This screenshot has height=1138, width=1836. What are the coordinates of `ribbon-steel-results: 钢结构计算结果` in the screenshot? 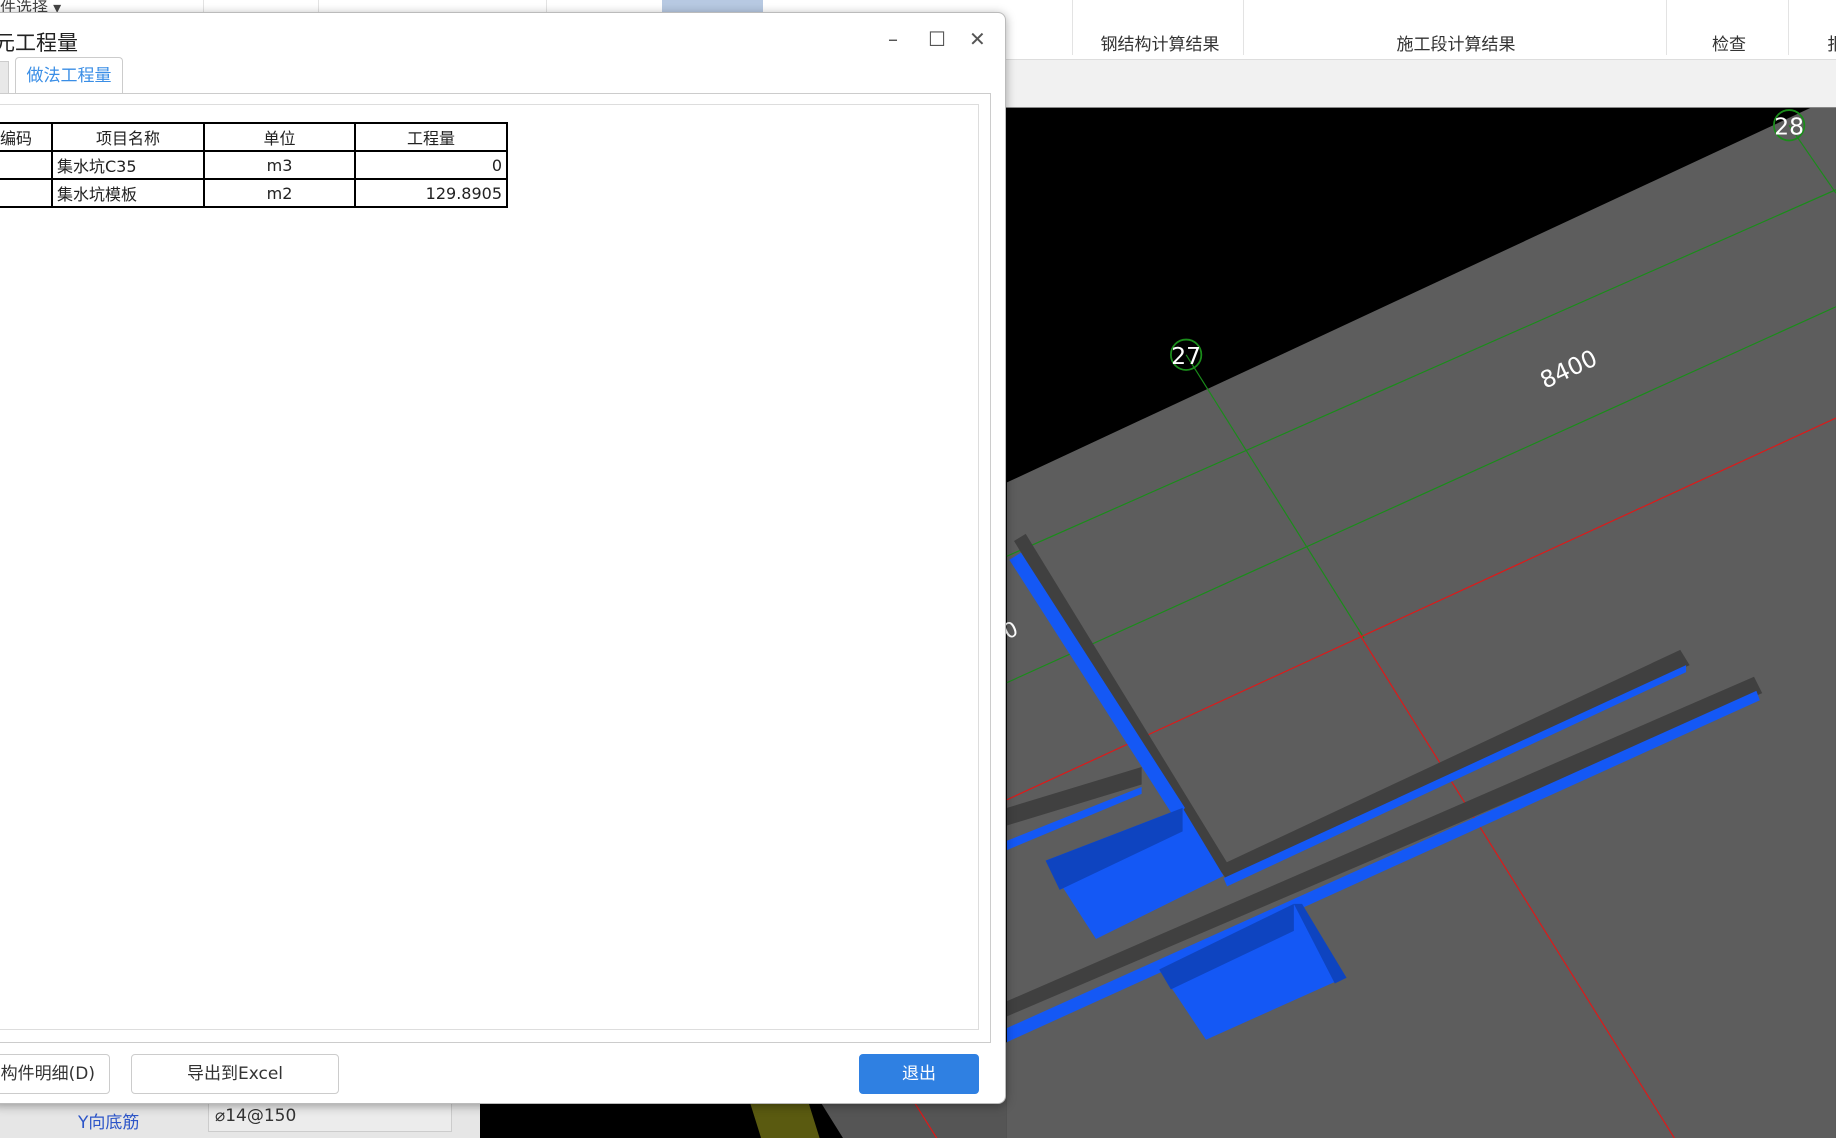 It's located at (1160, 42).